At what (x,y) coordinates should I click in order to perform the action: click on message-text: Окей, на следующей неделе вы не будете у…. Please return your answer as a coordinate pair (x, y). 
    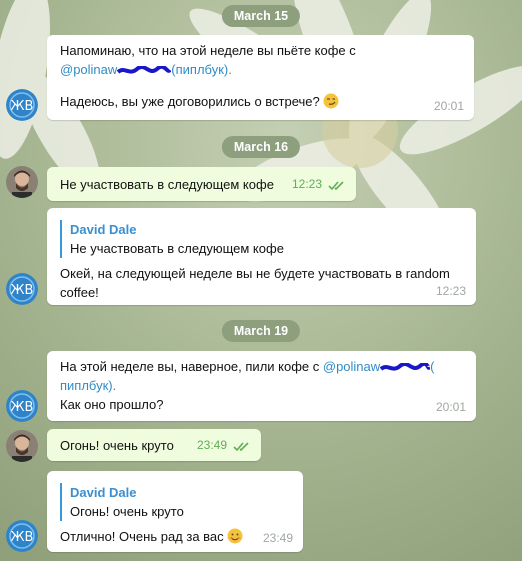
    Looking at the image, I should click on (255, 273).